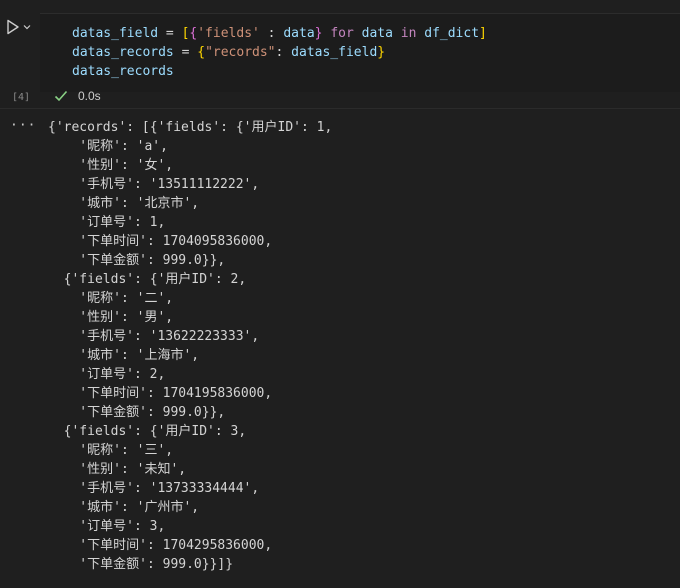  I want to click on output-line: '性别': '未知',, so click(117, 469).